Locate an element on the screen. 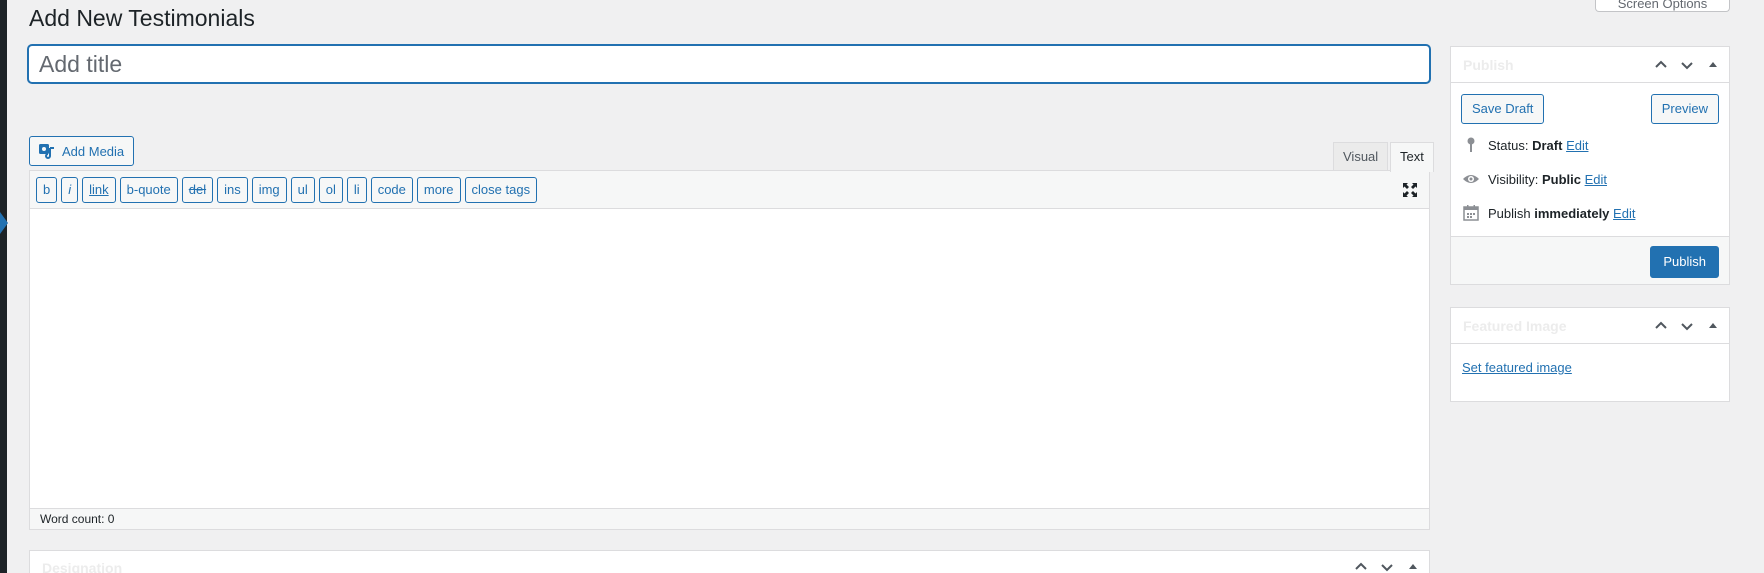 The image size is (1764, 573). featured-box-title: Featured Image is located at coordinates (1515, 326).